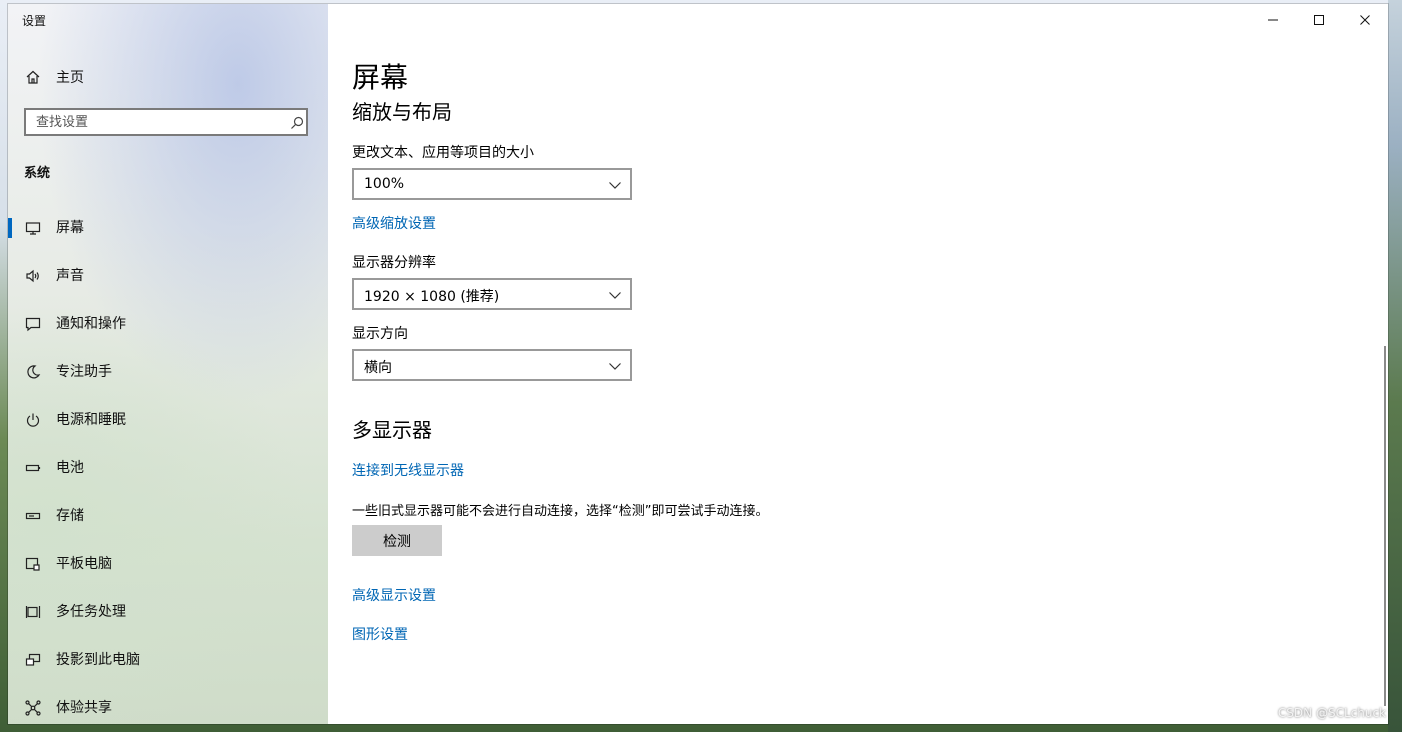 This screenshot has height=732, width=1402. Describe the element at coordinates (394, 263) in the screenshot. I see `resolution-label: 显示器分辨率` at that location.